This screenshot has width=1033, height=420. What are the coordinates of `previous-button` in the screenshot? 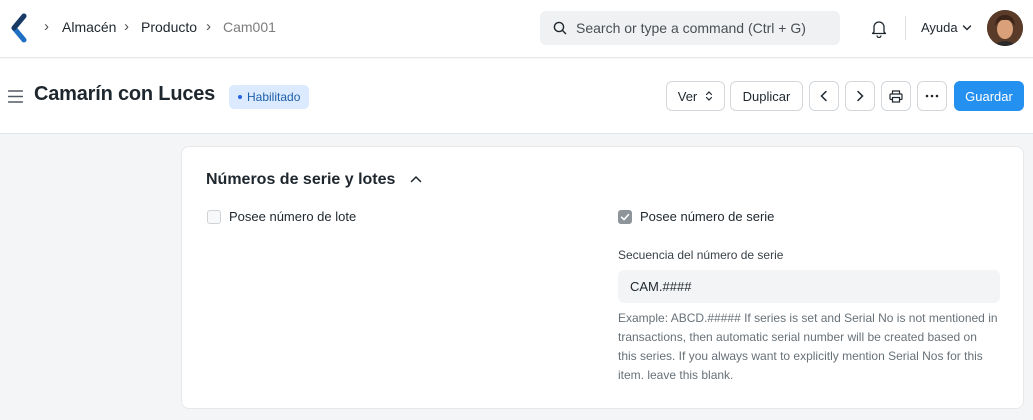 It's located at (824, 96).